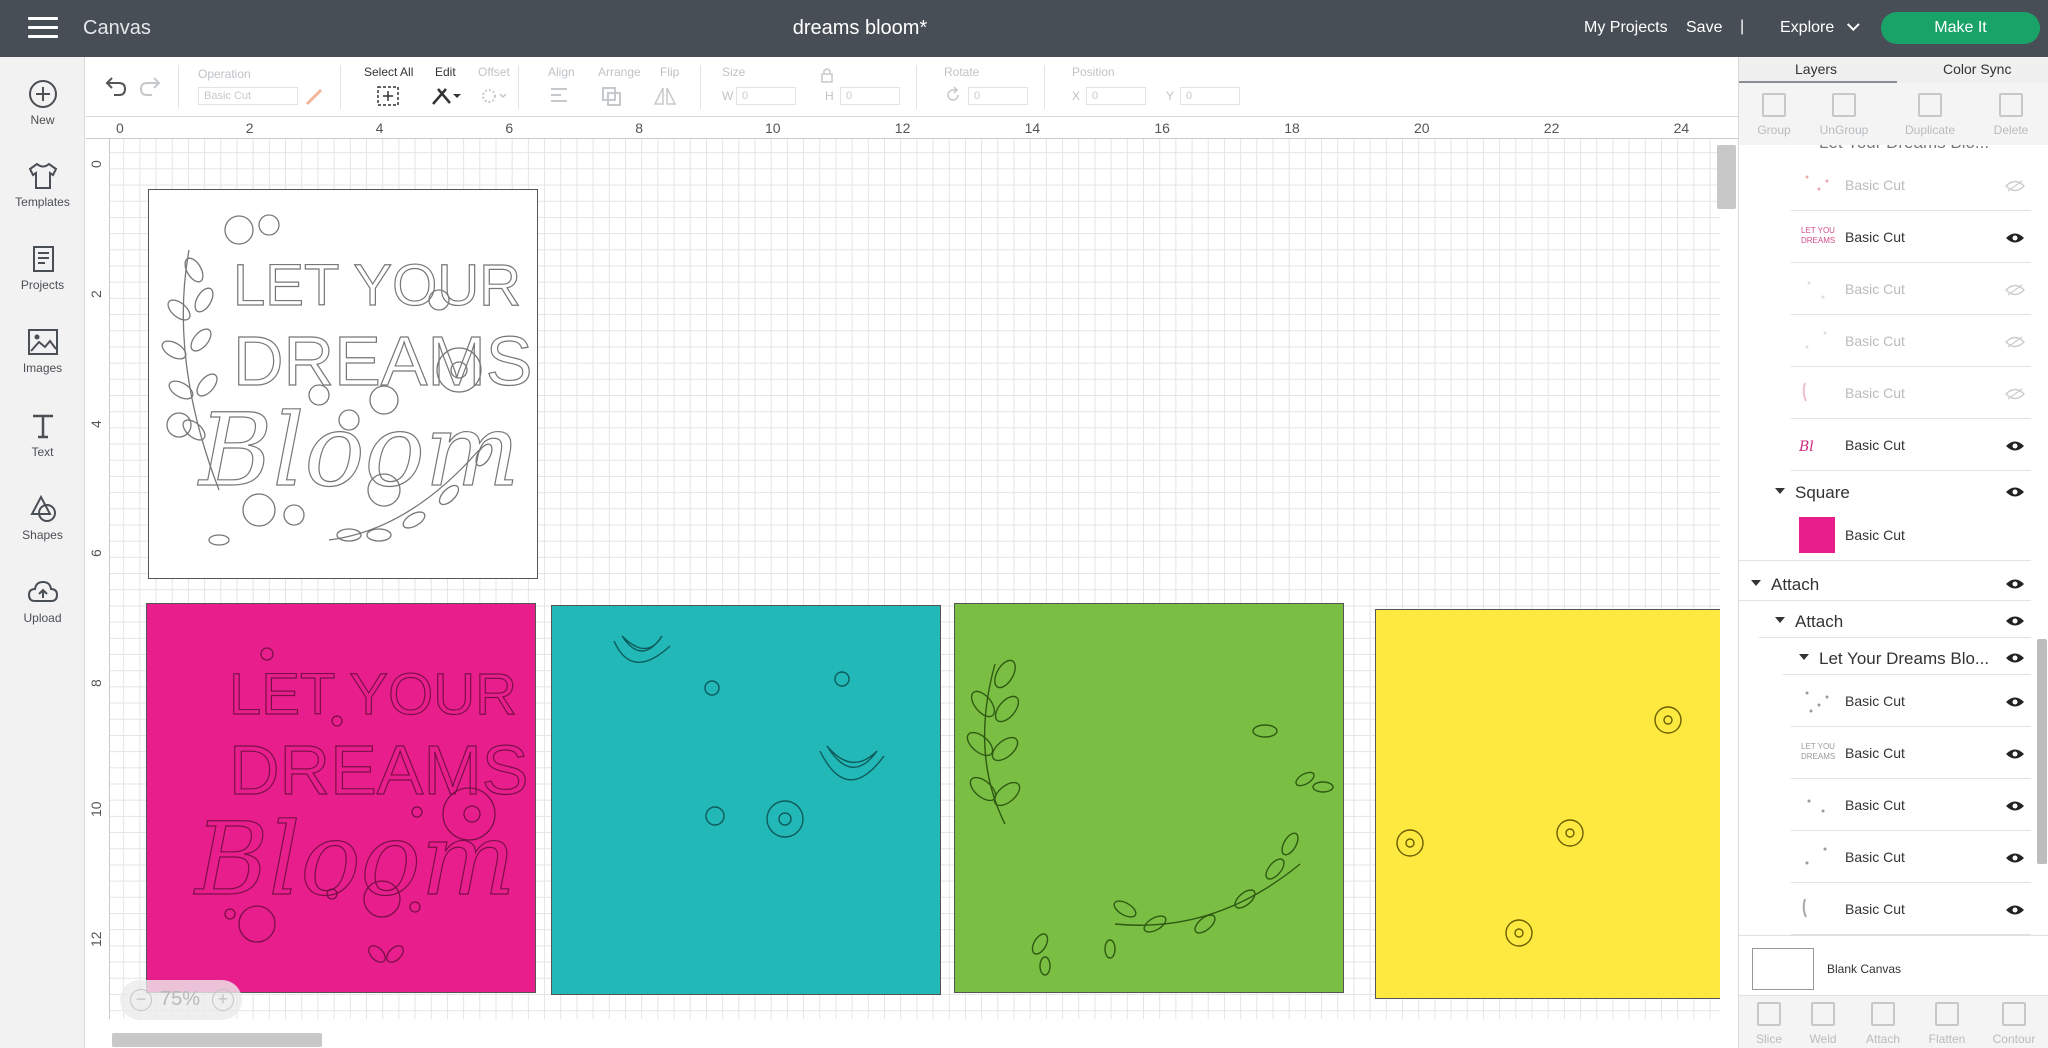  What do you see at coordinates (1883, 1024) in the screenshot?
I see `attach-button: Attach` at bounding box center [1883, 1024].